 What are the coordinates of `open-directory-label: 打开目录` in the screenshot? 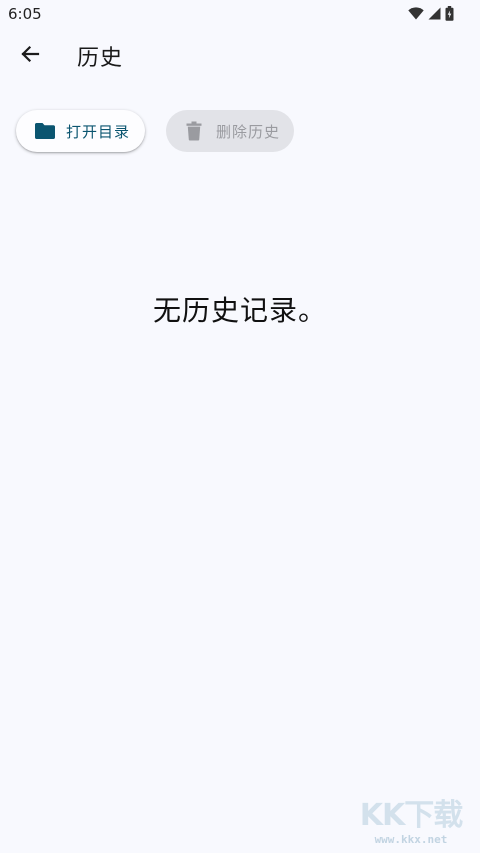 It's located at (98, 131).